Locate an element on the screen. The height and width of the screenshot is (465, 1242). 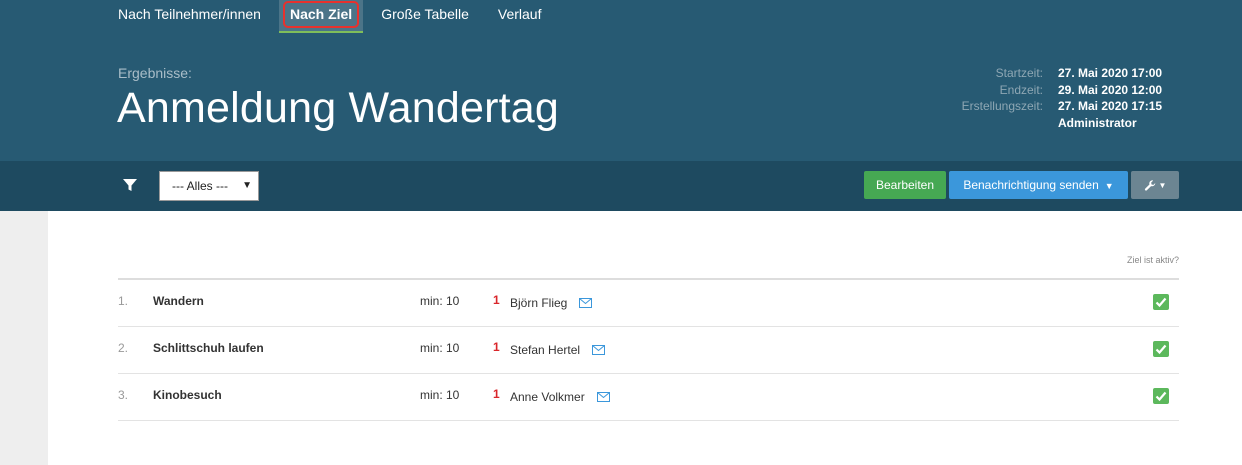
tab-nach-ziel: Nach Ziel is located at coordinates (321, 16).